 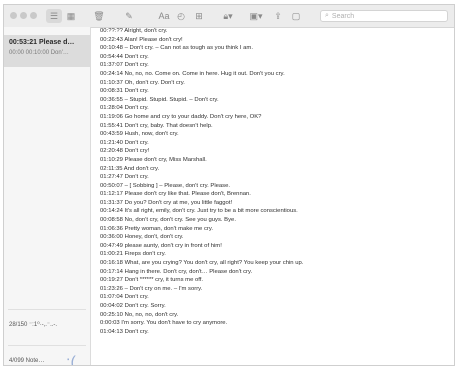 I want to click on lock-icon: 🔒︎▾, so click(x=228, y=16).